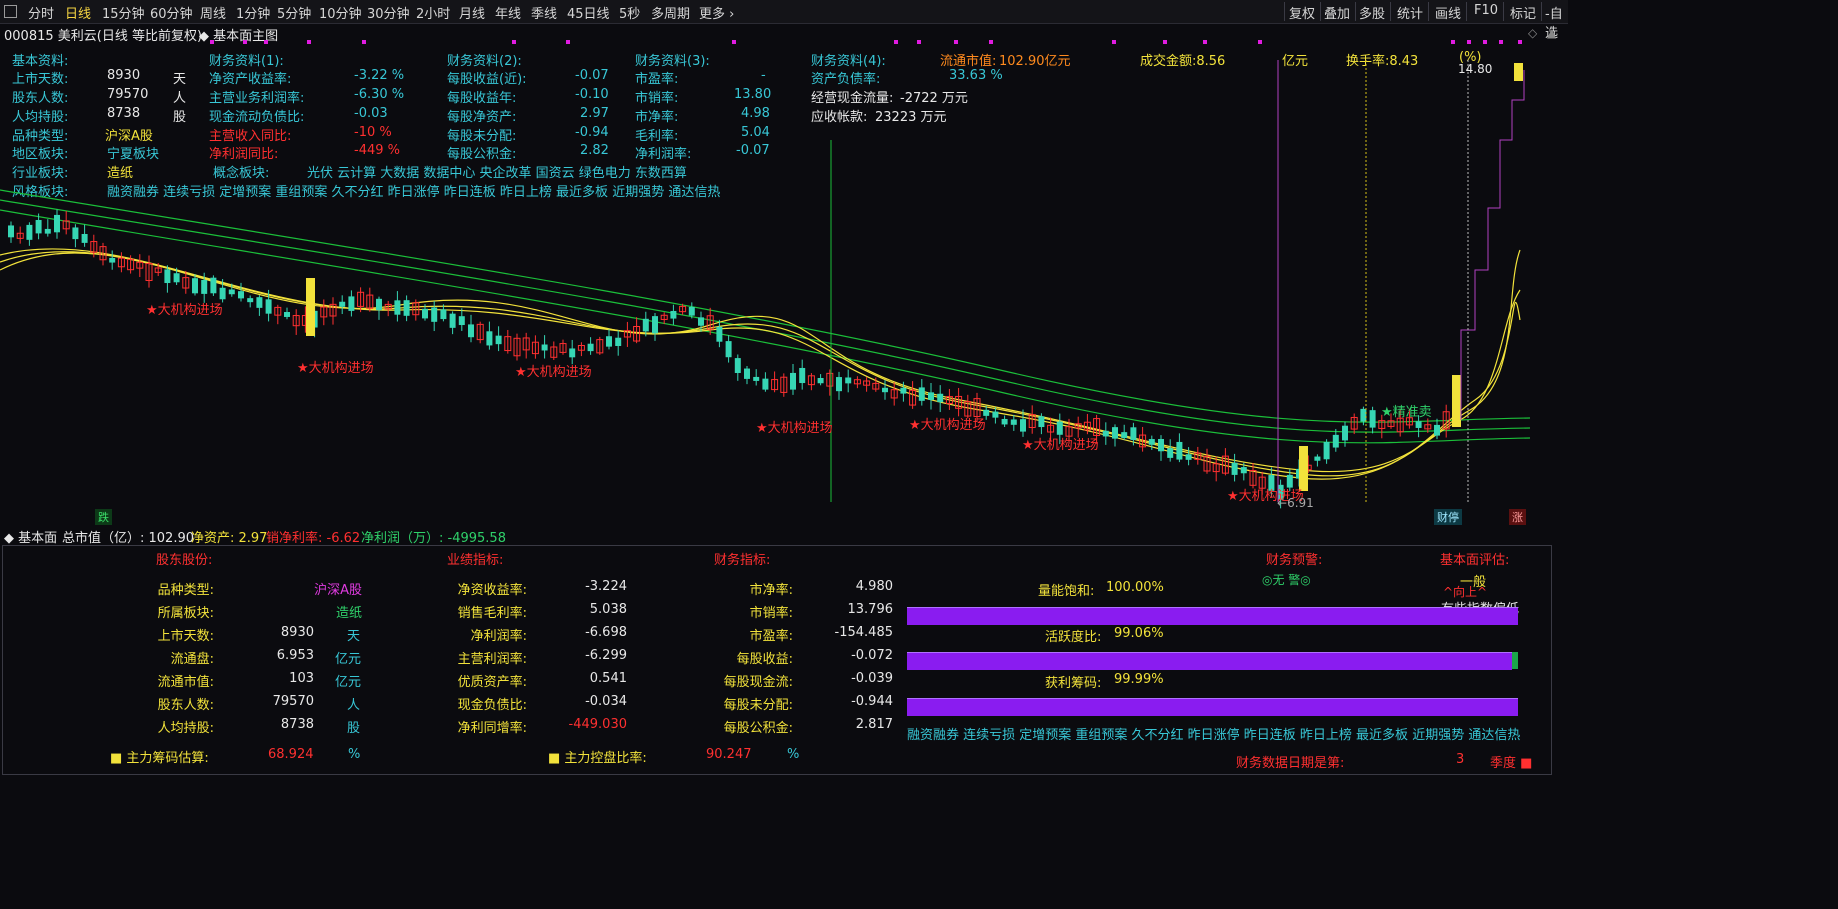 This screenshot has height=909, width=1838. What do you see at coordinates (1337, 12) in the screenshot?
I see `overlay-button: 叠加` at bounding box center [1337, 12].